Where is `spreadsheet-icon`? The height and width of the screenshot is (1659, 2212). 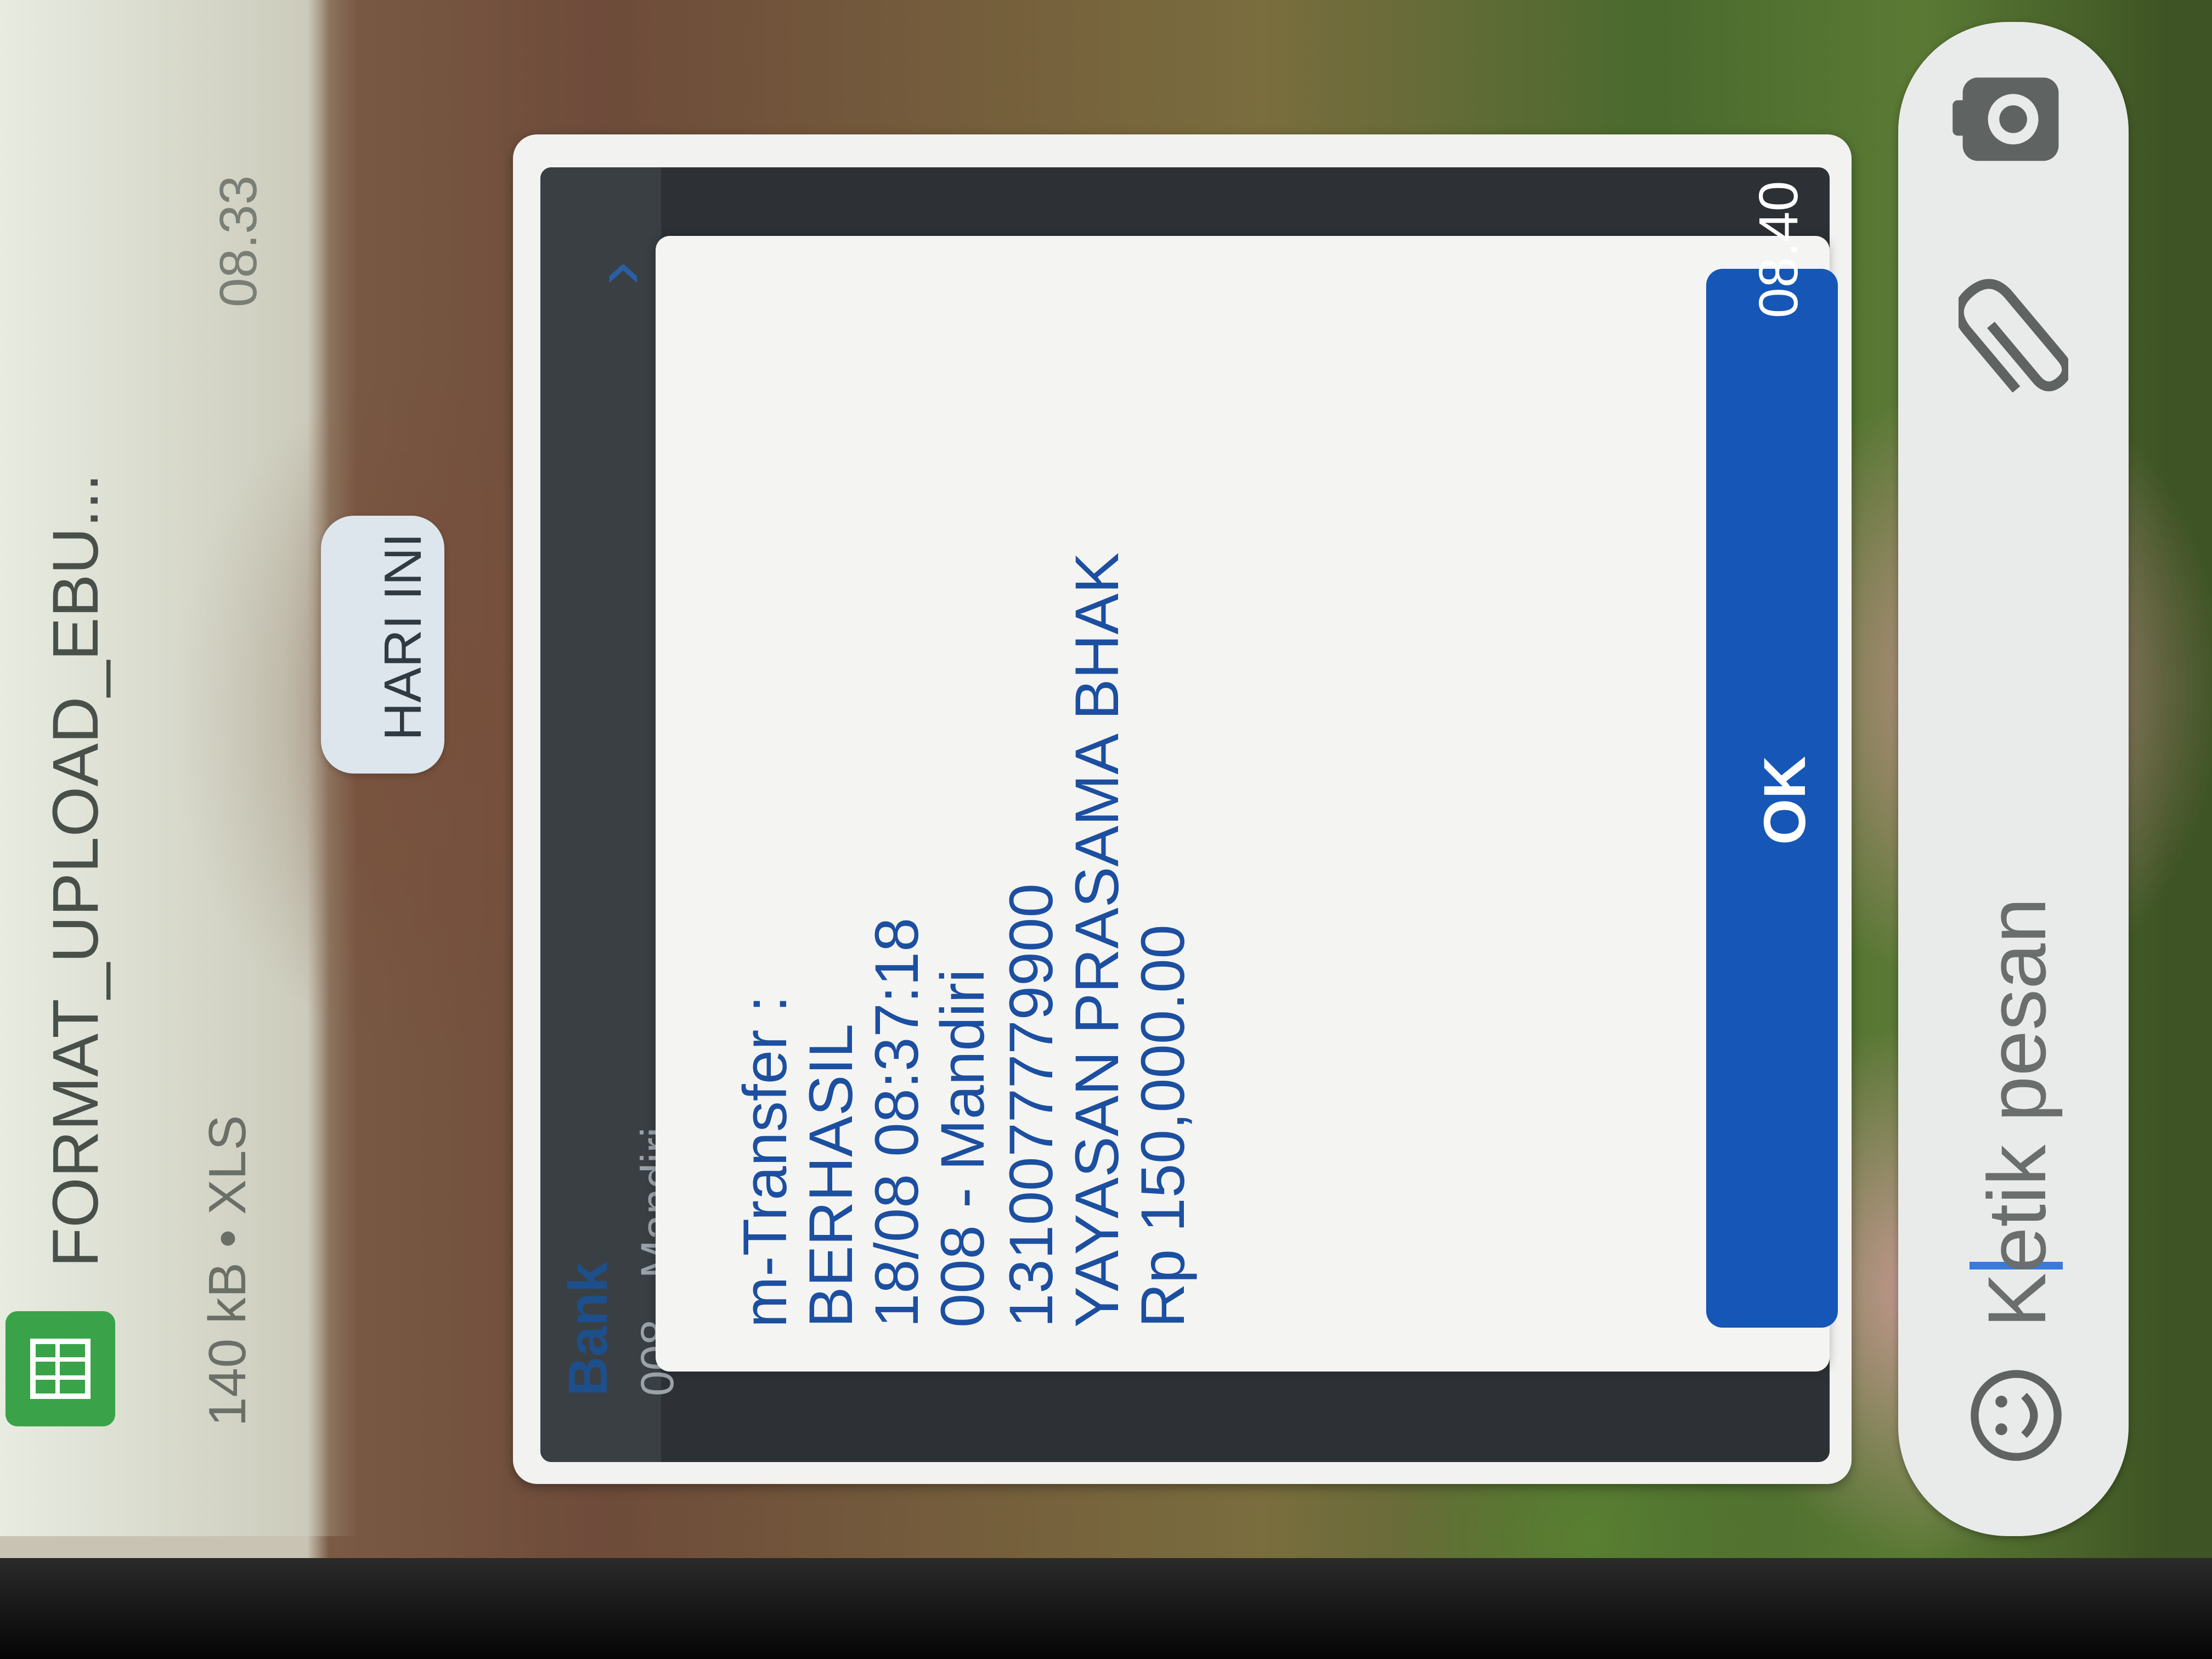 spreadsheet-icon is located at coordinates (60, 1369).